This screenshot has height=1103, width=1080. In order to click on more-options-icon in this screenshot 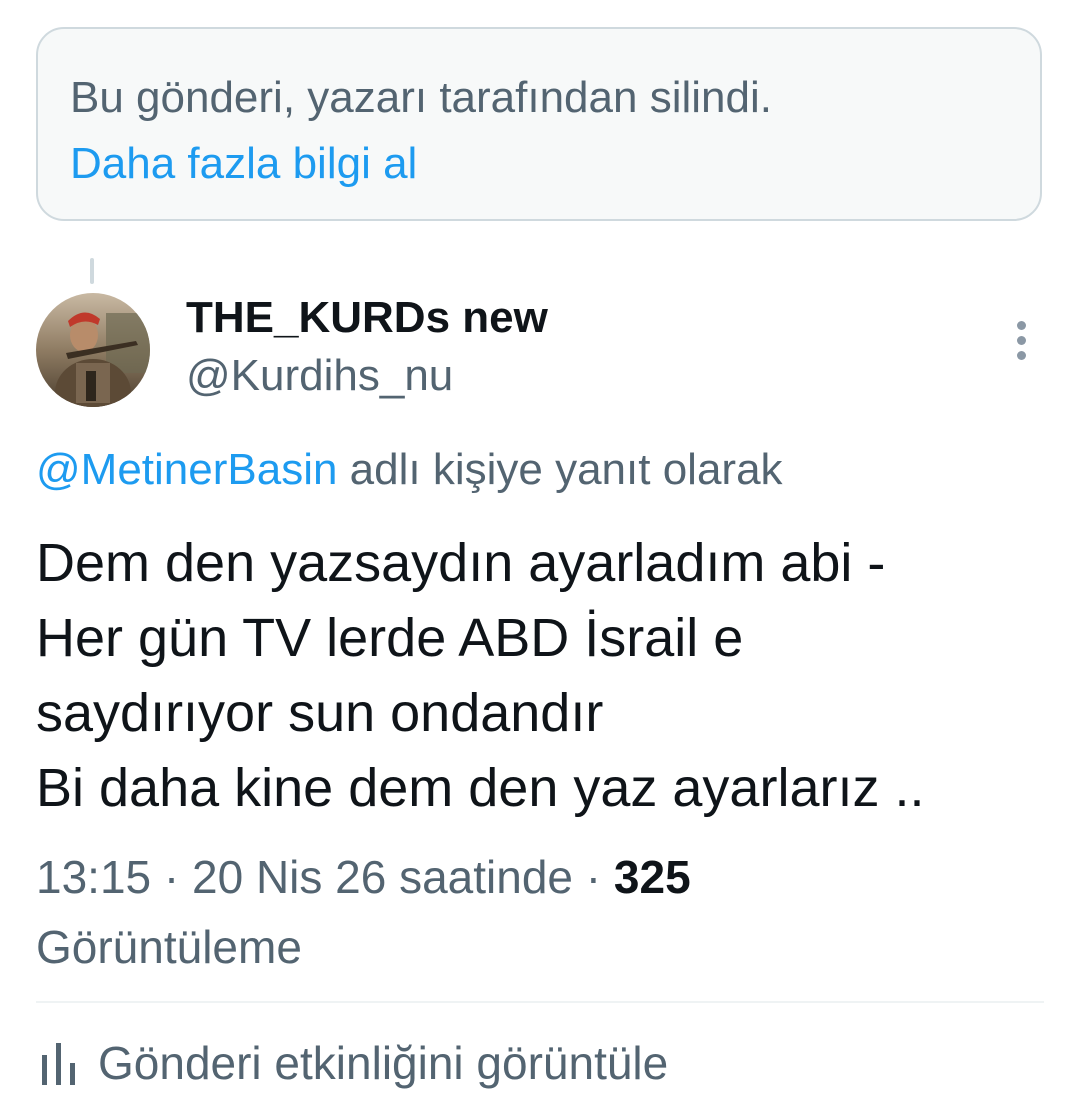, I will do `click(1022, 340)`.